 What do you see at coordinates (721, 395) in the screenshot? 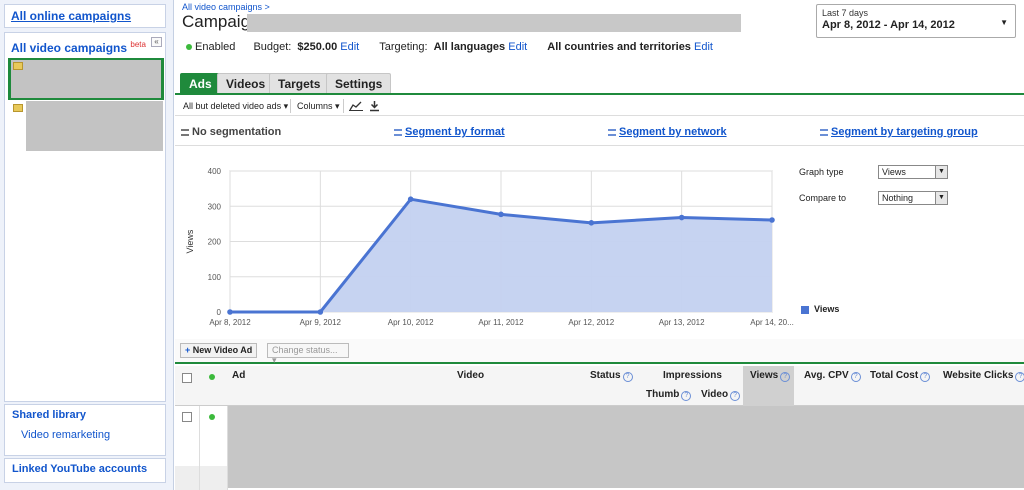
I see `col-video-impressions: Video?` at bounding box center [721, 395].